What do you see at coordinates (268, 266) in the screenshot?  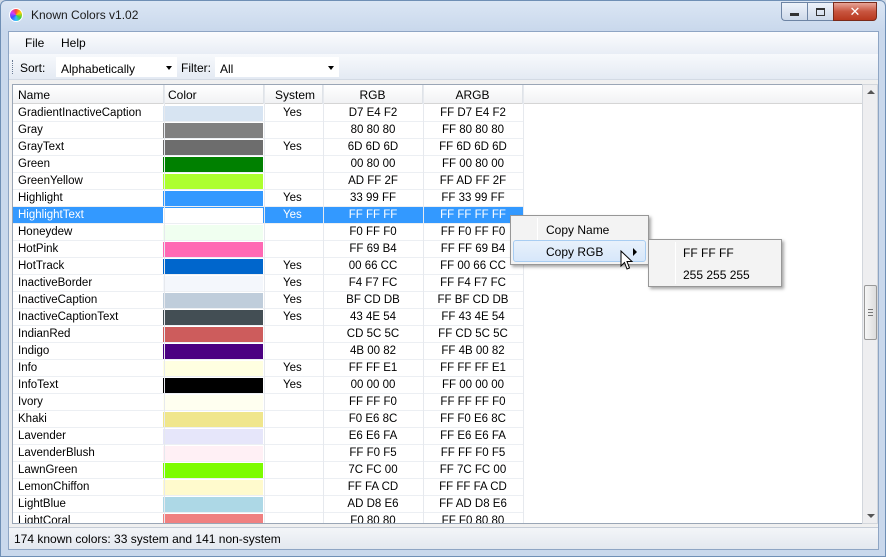 I see `table-row: HotTrack Yes 00 66 CC FF 00 66 CC` at bounding box center [268, 266].